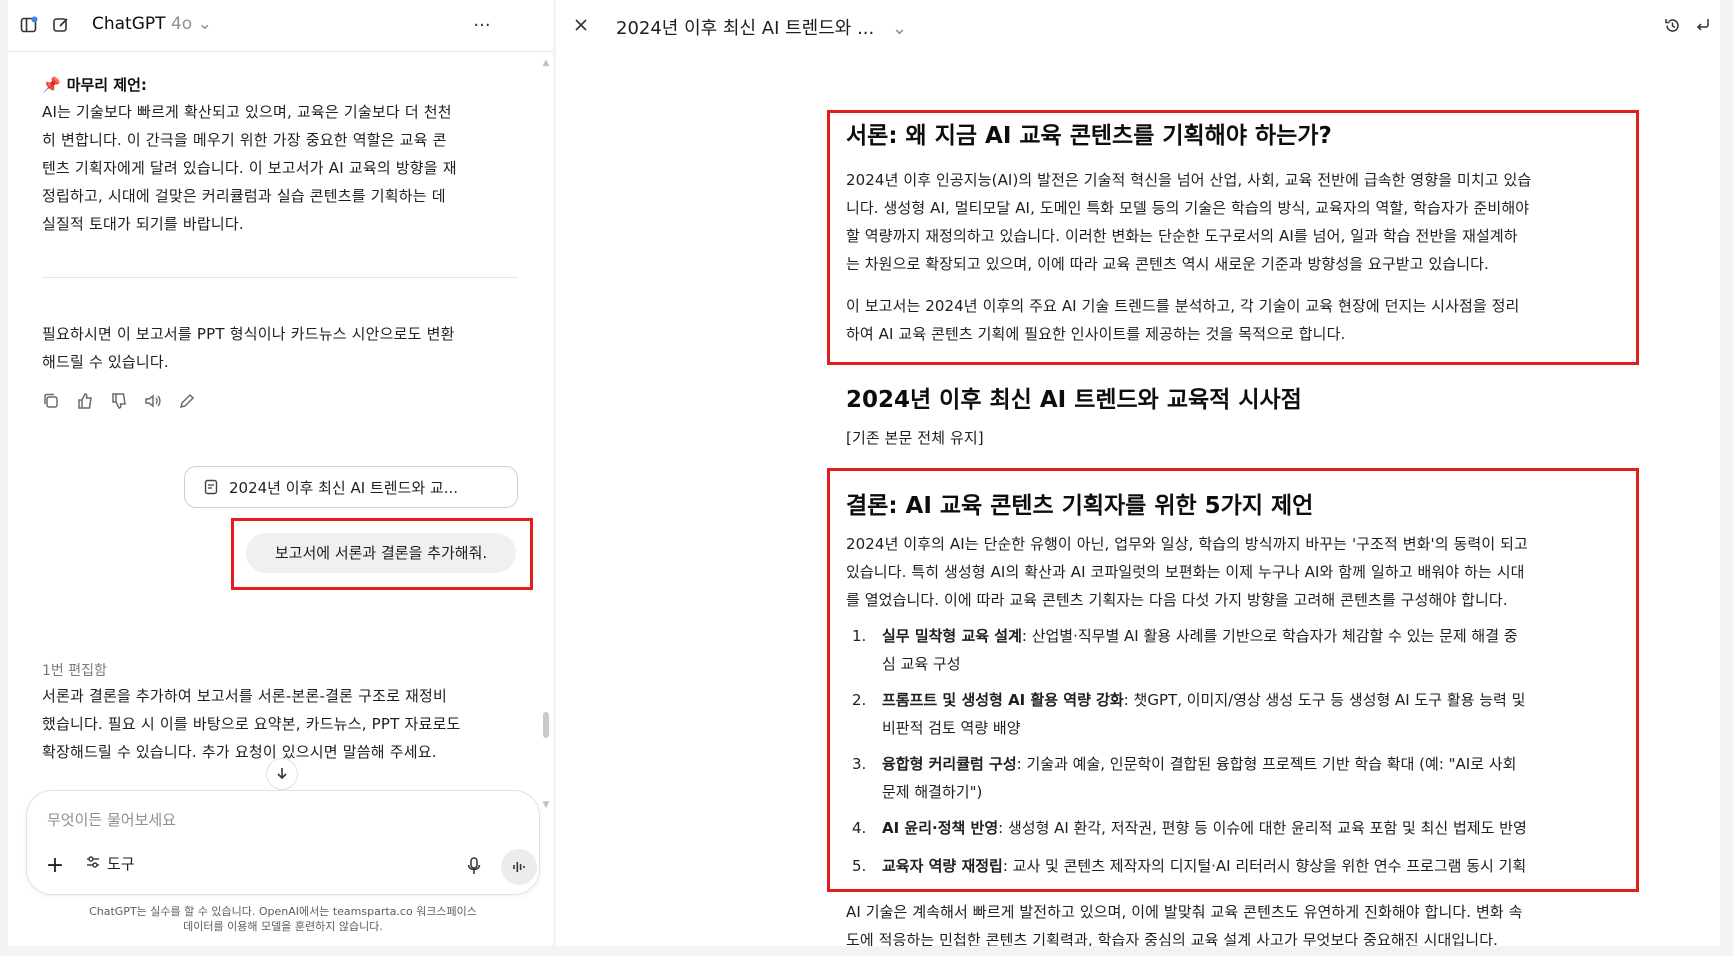 Image resolution: width=1733 pixels, height=956 pixels. What do you see at coordinates (1074, 400) in the screenshot?
I see `body-heading: 2024년 이후 최신 AI 트렌드와 교육적 시사점` at bounding box center [1074, 400].